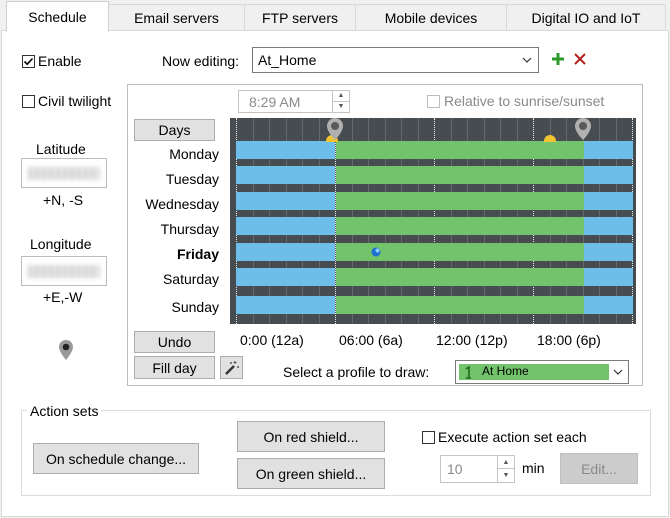  What do you see at coordinates (569, 340) in the screenshot?
I see `time-axis-label: 18:00 (6p)` at bounding box center [569, 340].